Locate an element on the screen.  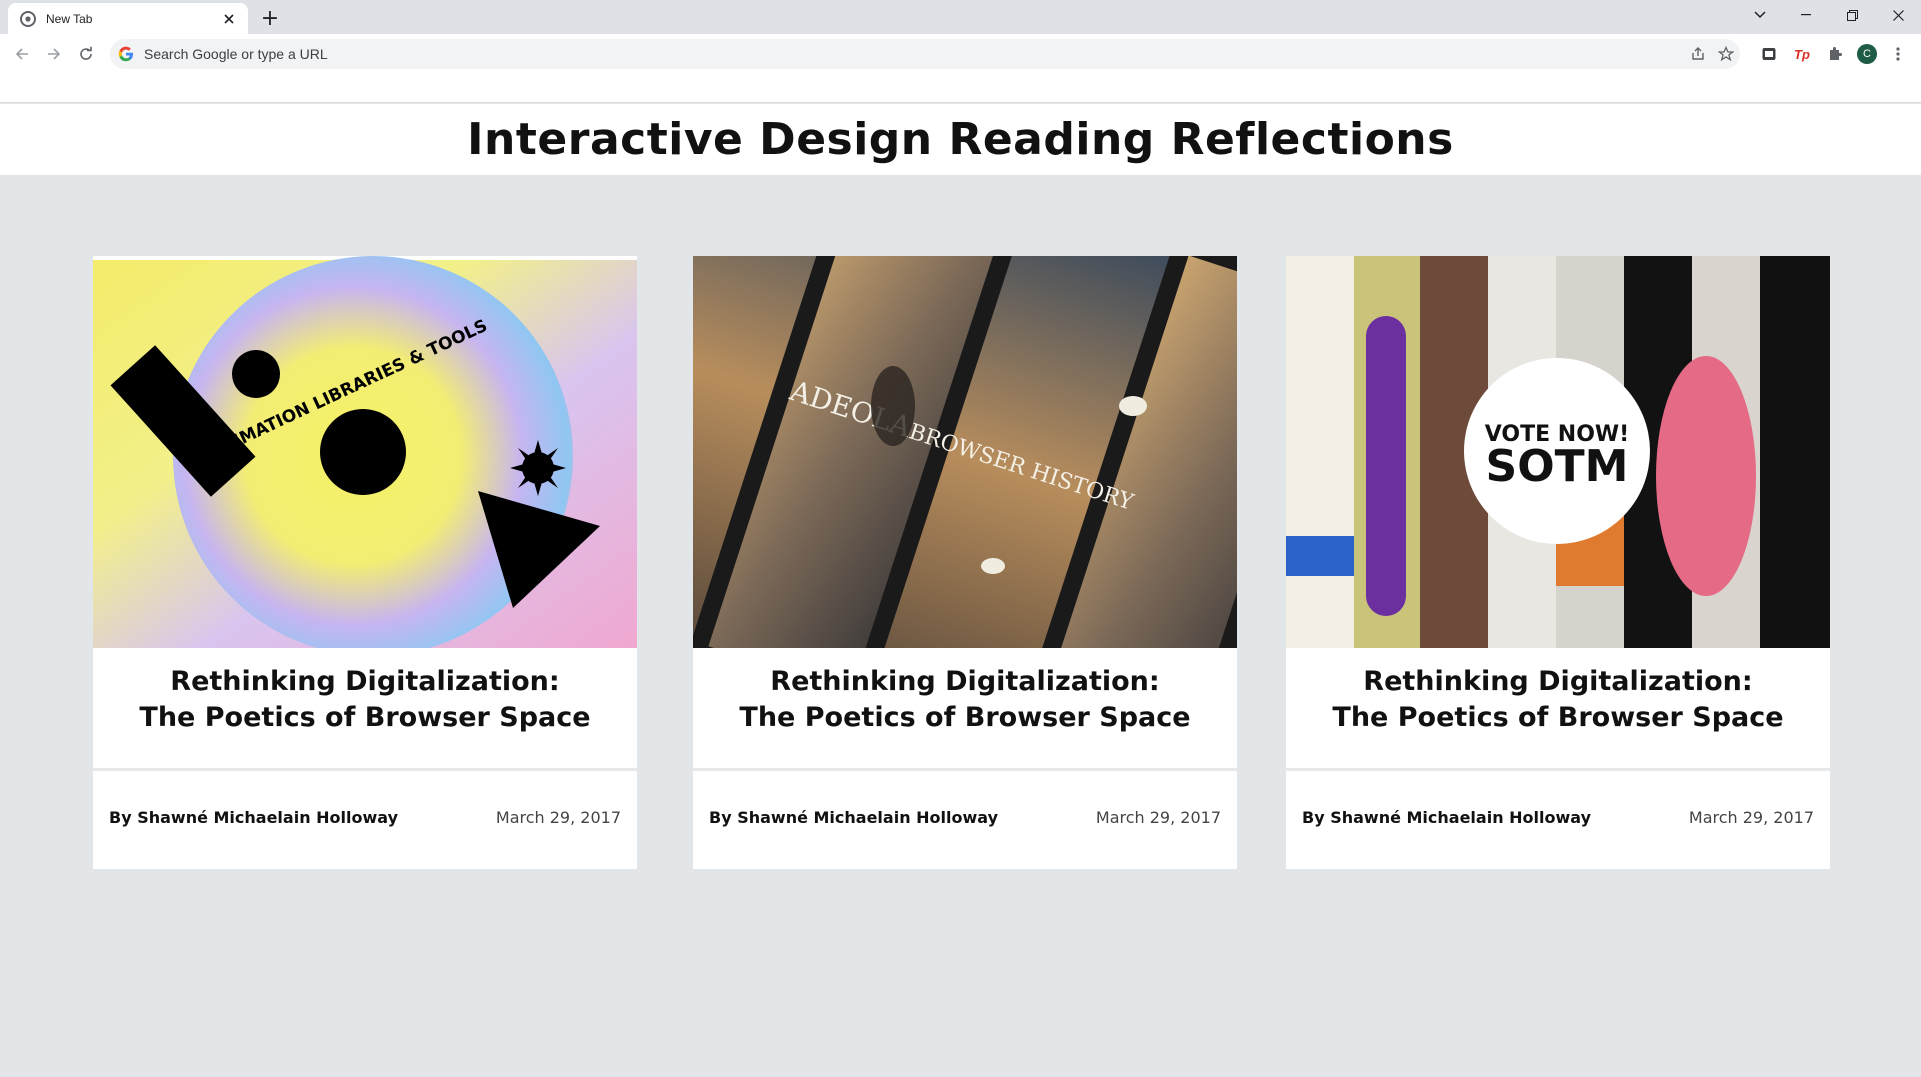
profile-avatar: C is located at coordinates (1867, 54).